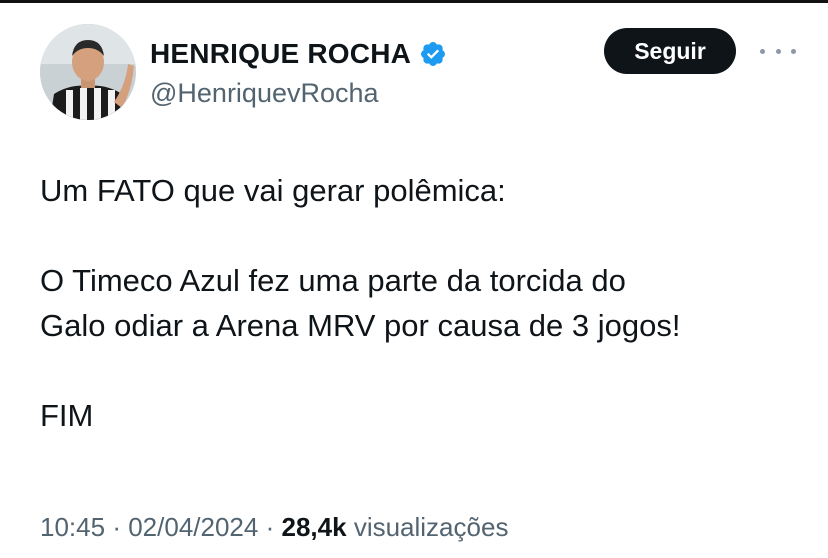  Describe the element at coordinates (431, 527) in the screenshot. I see `views-label: visualizações` at that location.